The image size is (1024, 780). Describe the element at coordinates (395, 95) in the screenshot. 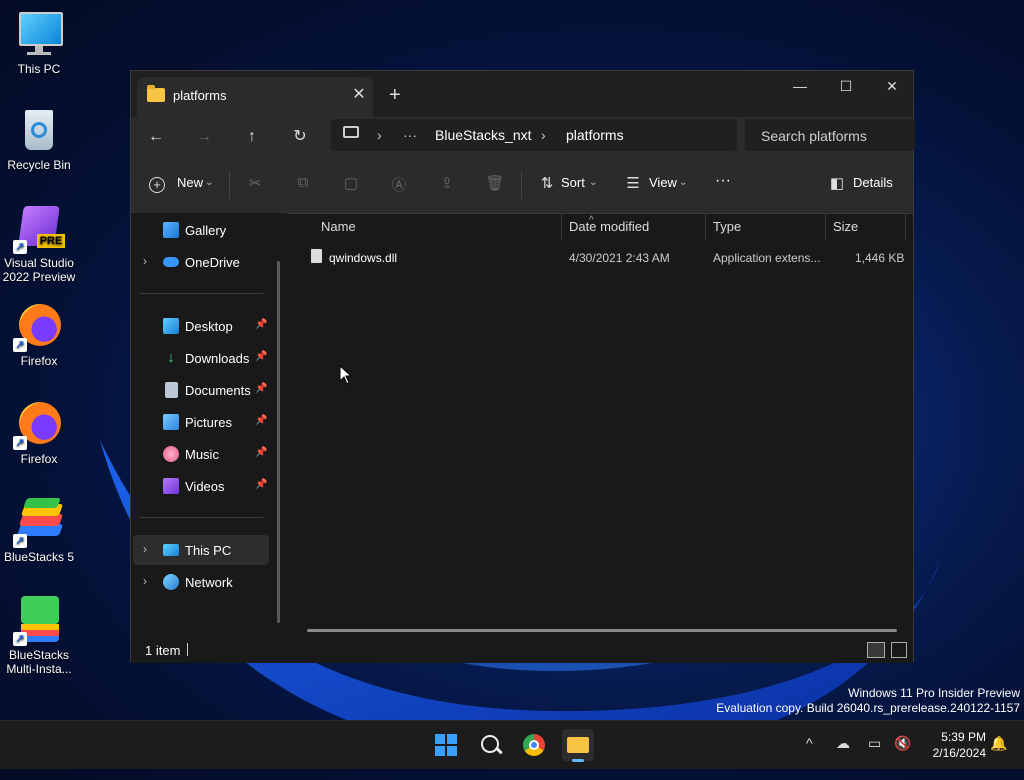

I see `new-tab-button: +` at that location.